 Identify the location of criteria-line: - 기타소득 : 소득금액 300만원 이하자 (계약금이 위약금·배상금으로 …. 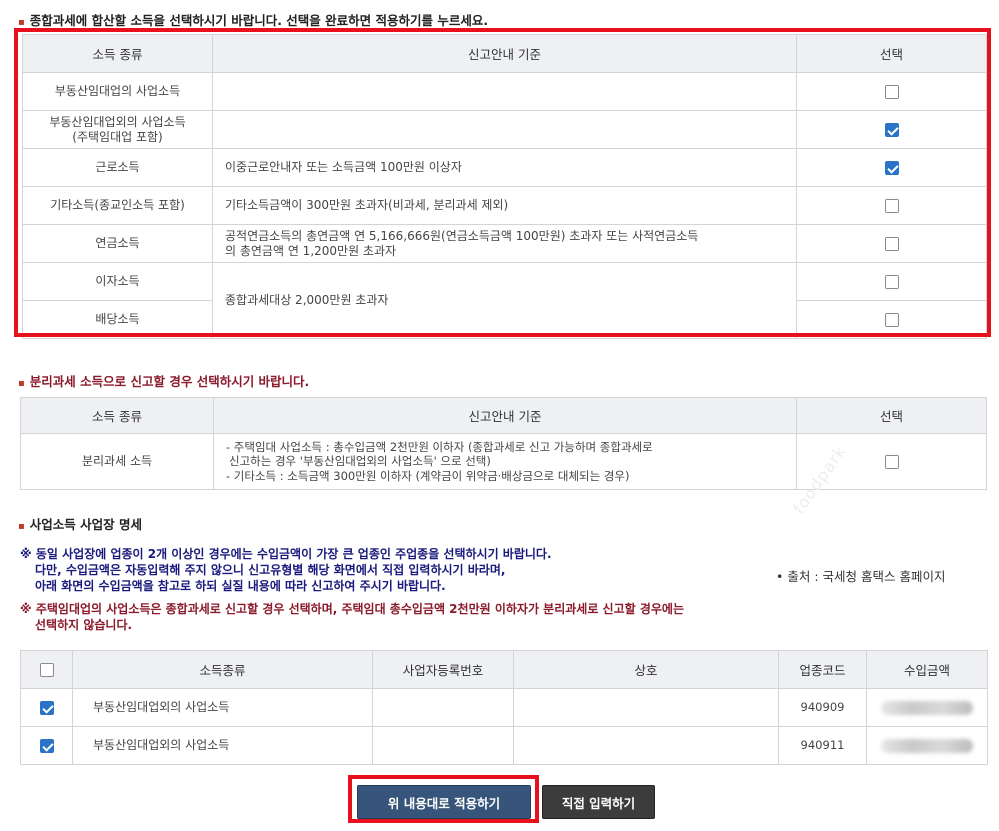
(428, 475).